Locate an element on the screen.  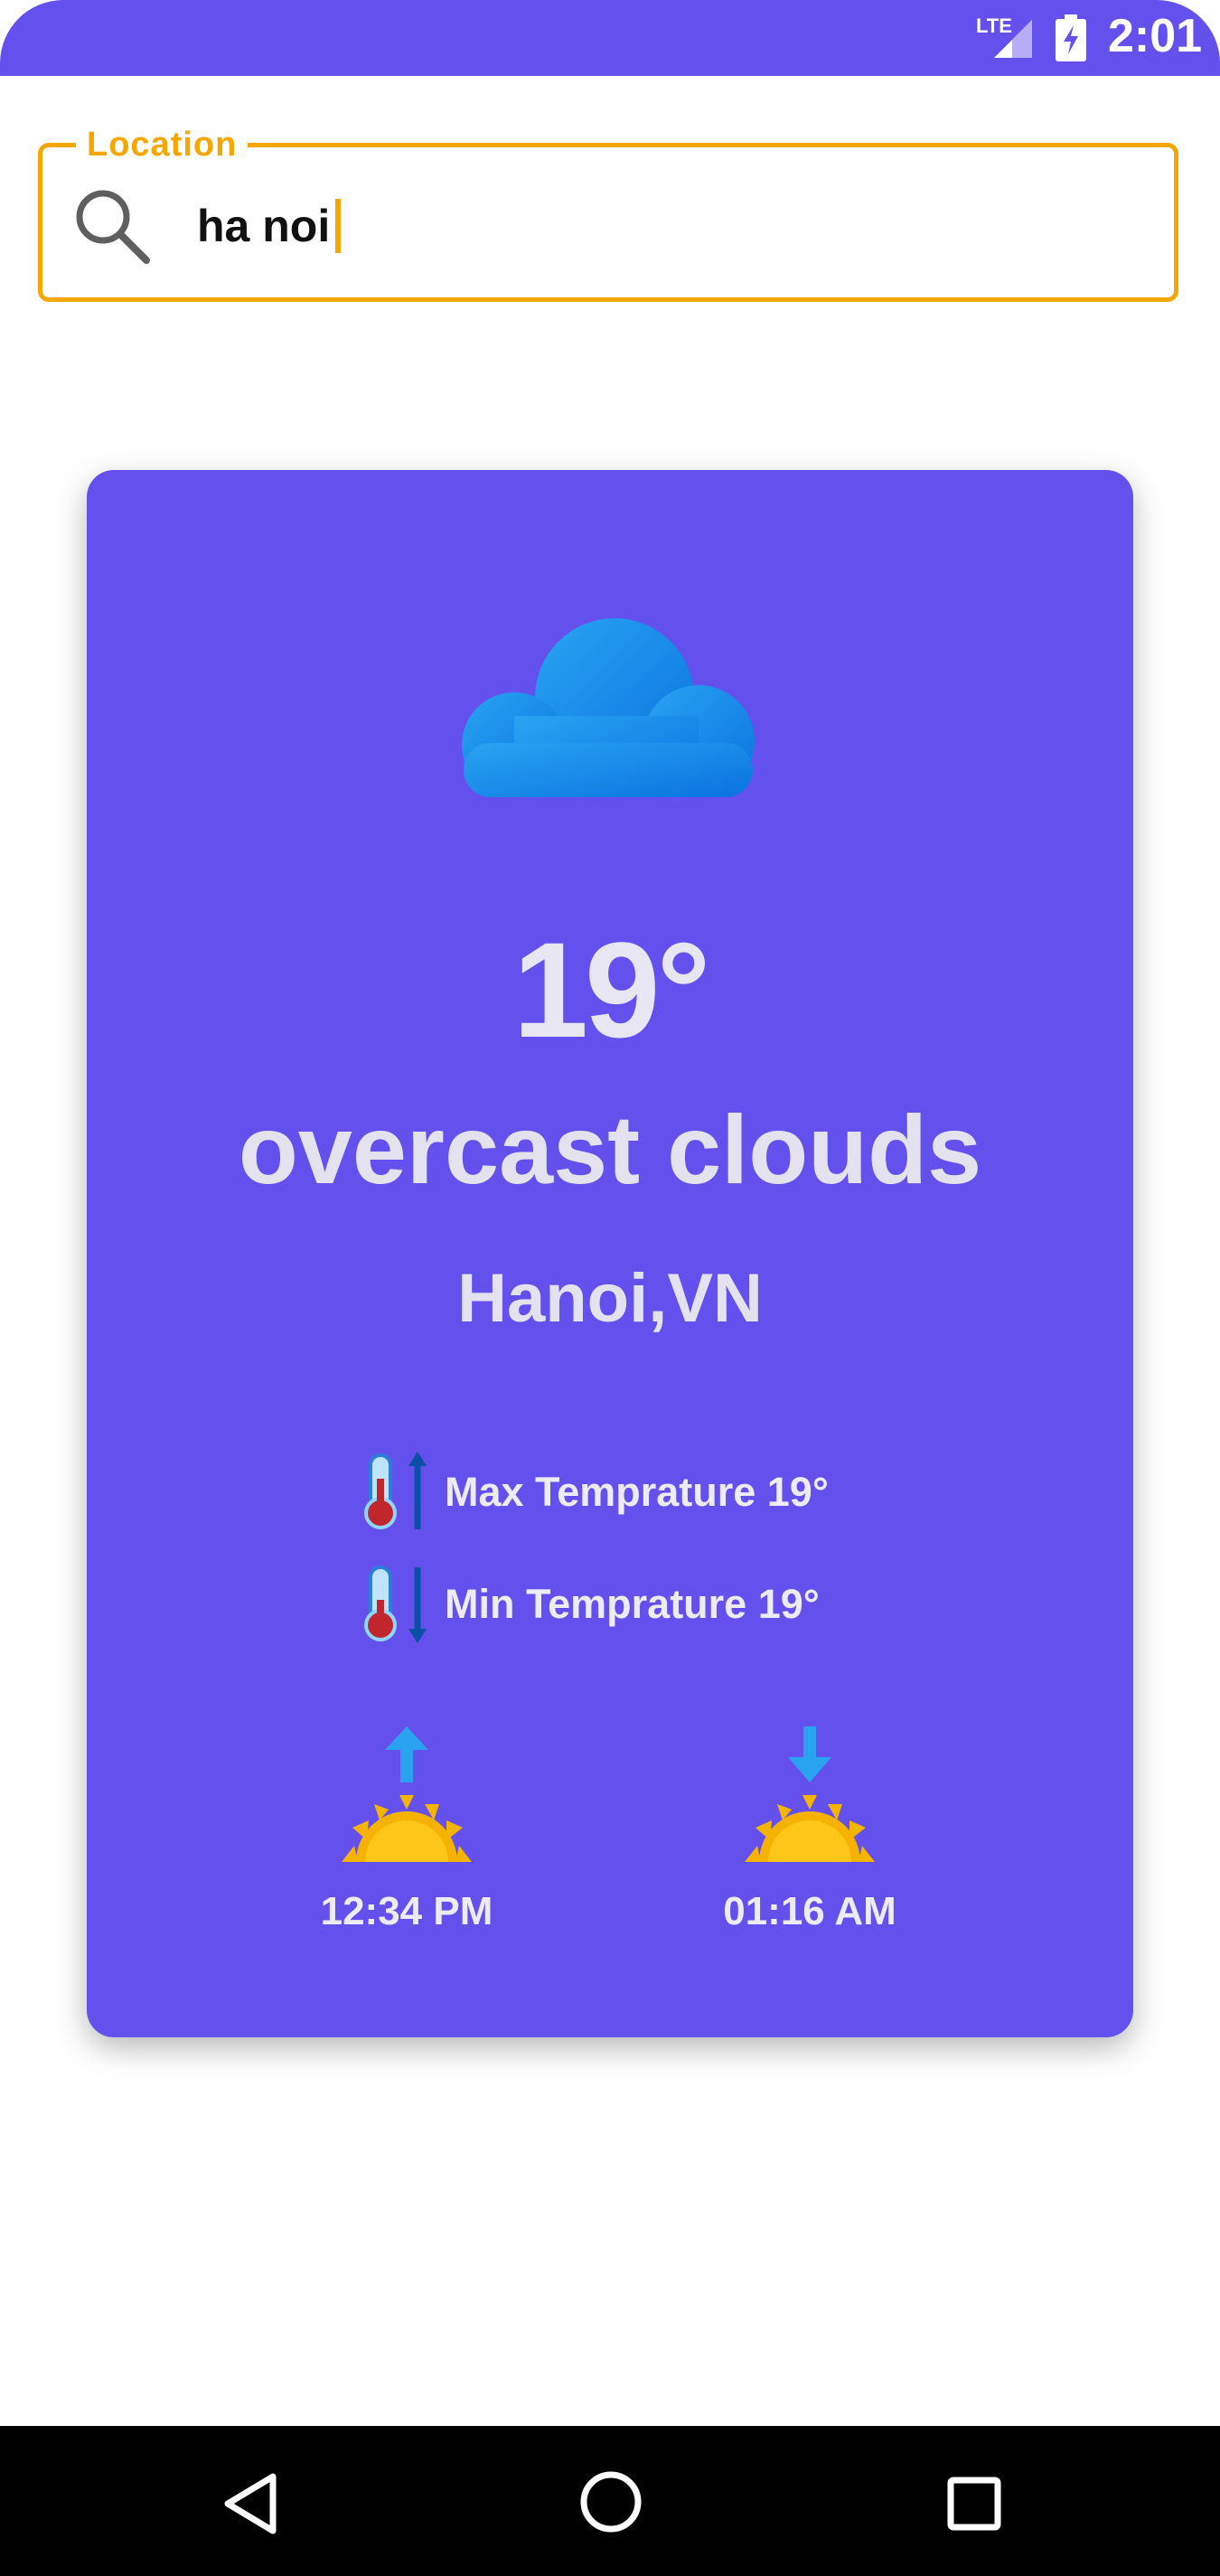
weather-description: overcast clouds is located at coordinates (610, 1150).